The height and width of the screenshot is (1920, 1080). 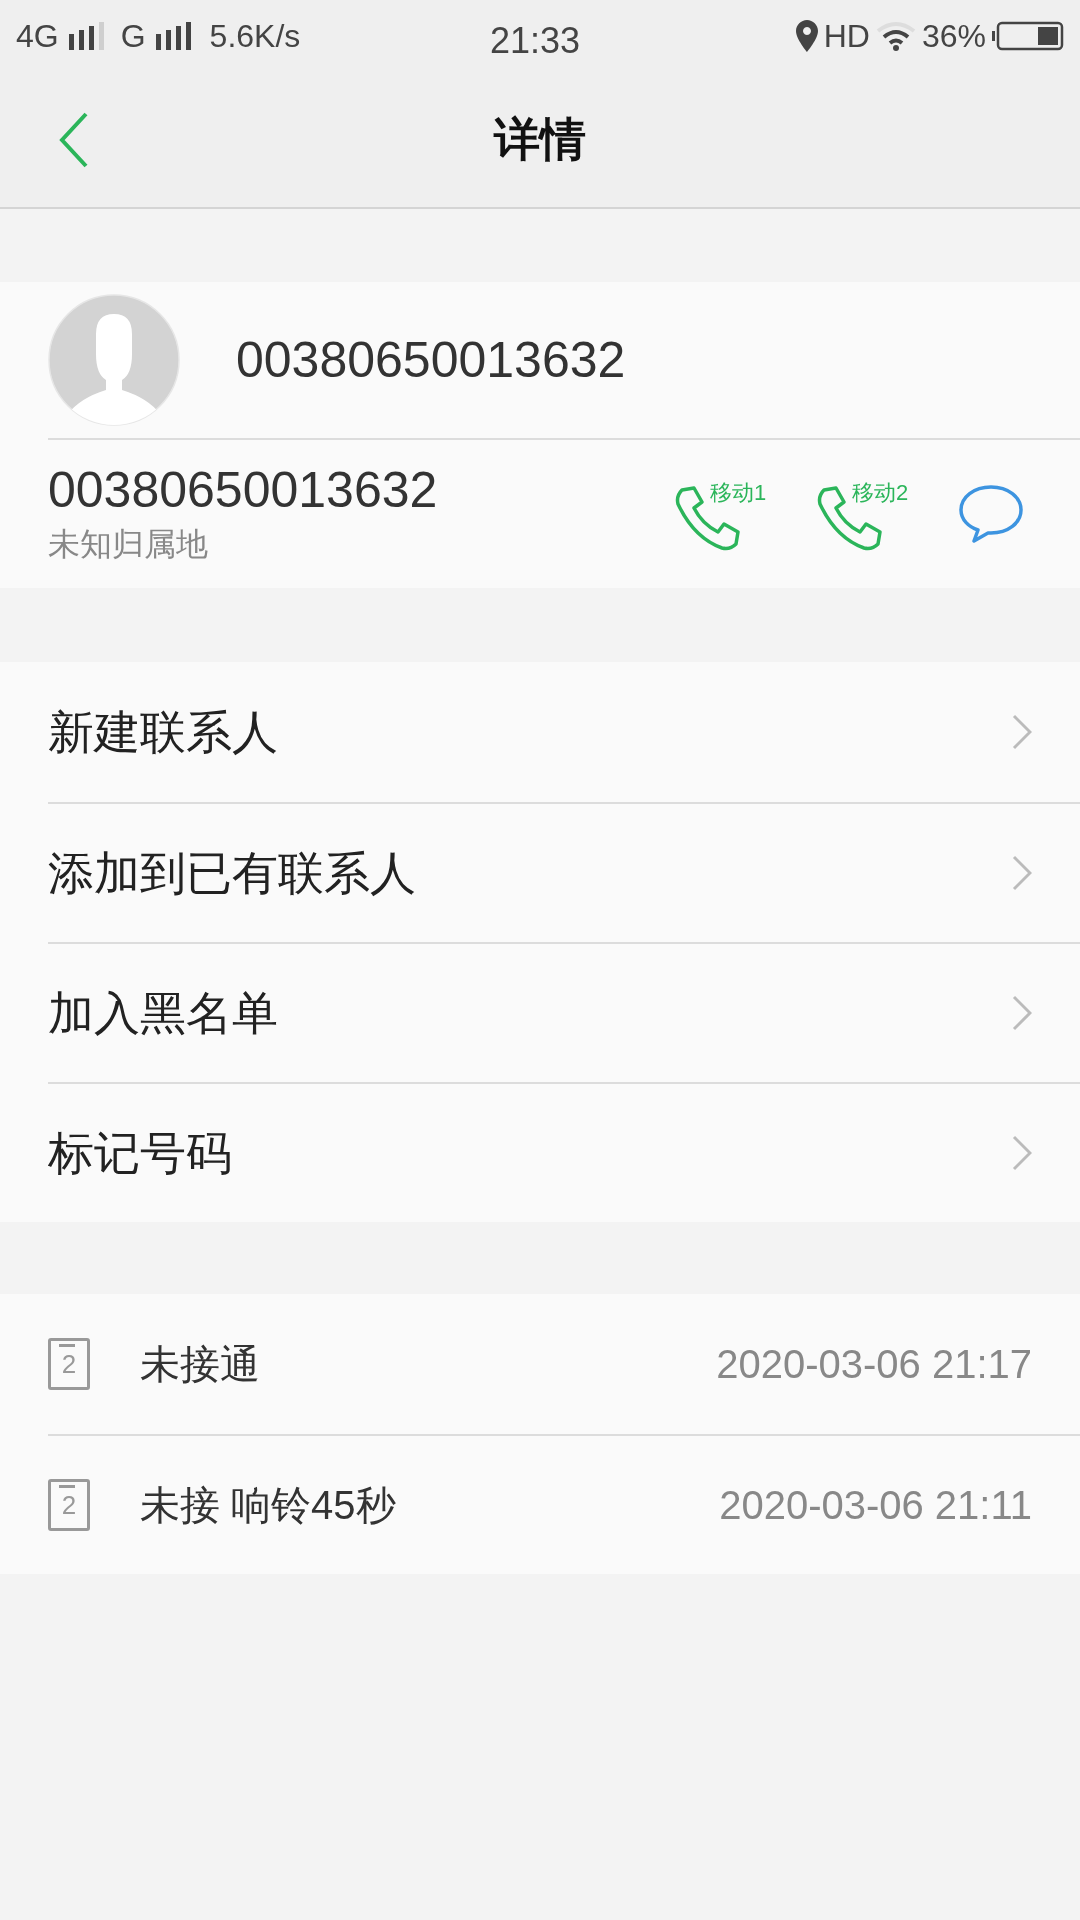 I want to click on location-pin-icon, so click(x=806, y=36).